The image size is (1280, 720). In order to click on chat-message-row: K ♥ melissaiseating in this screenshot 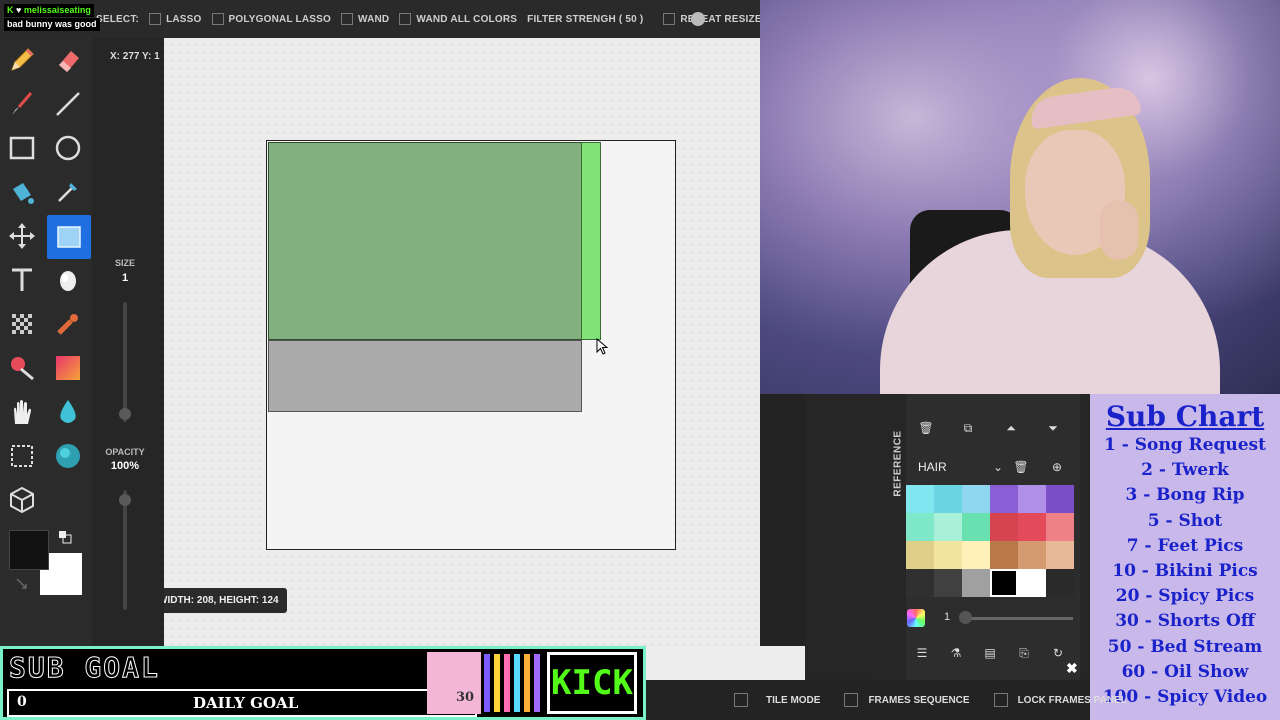, I will do `click(49, 10)`.